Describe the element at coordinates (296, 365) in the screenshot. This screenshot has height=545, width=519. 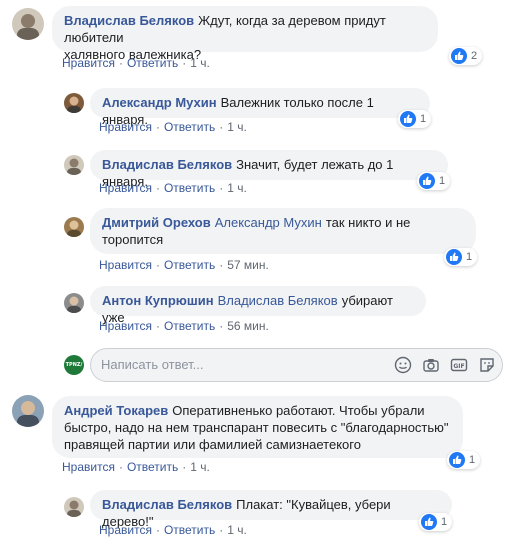
I see `reply-input: Написать ответ... GIF` at that location.